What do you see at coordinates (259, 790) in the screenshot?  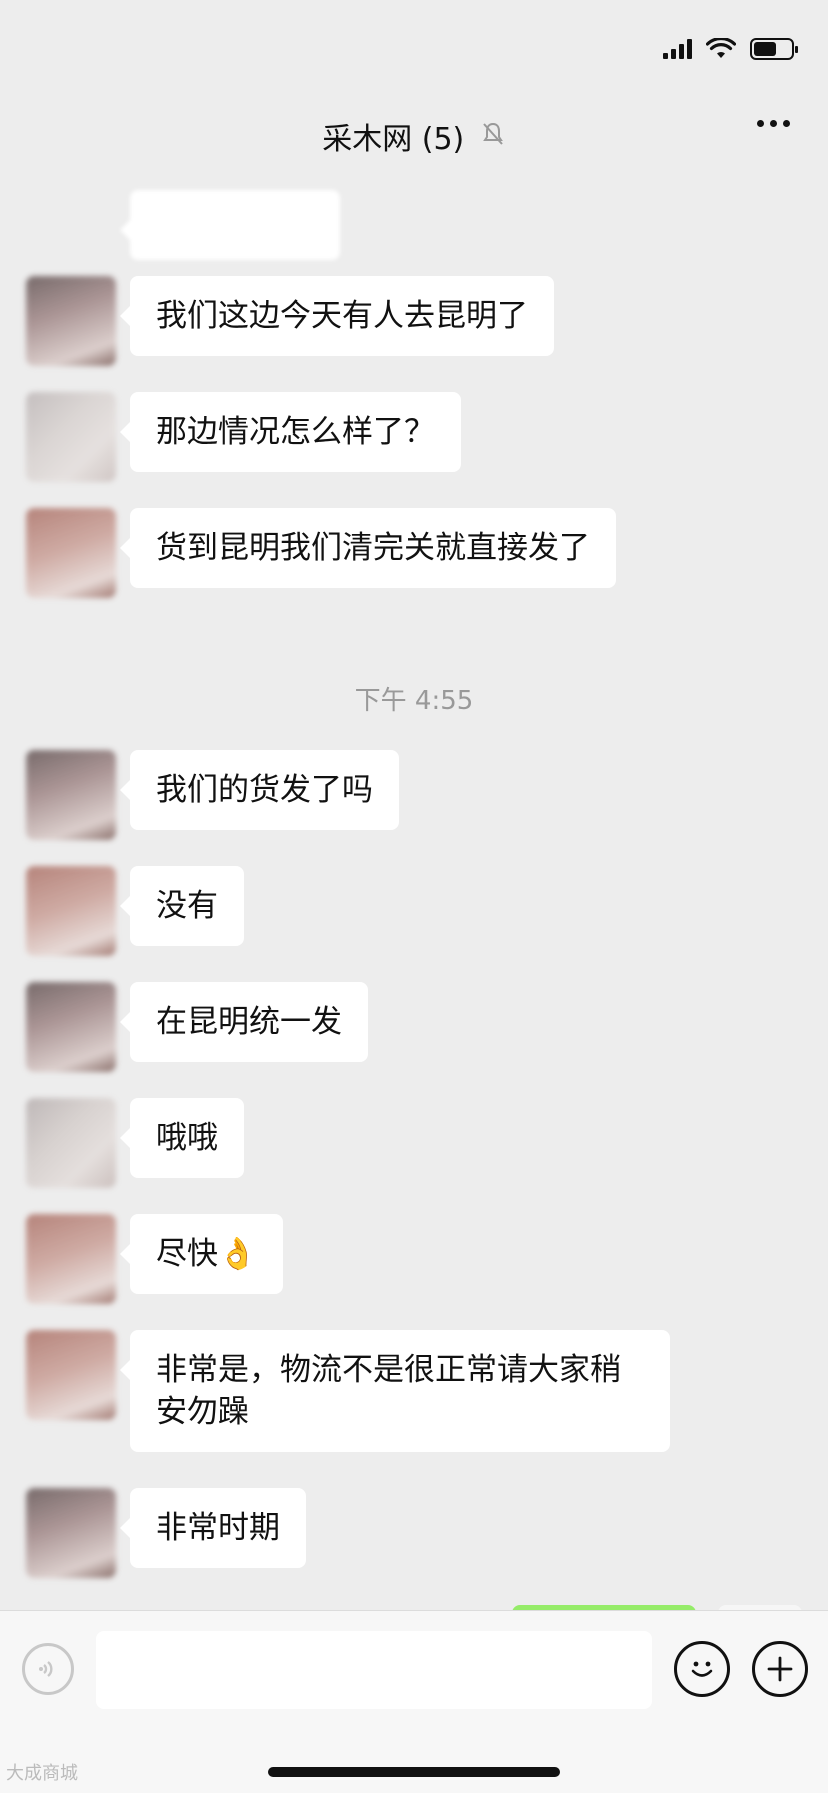 I see `message-bubble: 我们的货发了吗` at bounding box center [259, 790].